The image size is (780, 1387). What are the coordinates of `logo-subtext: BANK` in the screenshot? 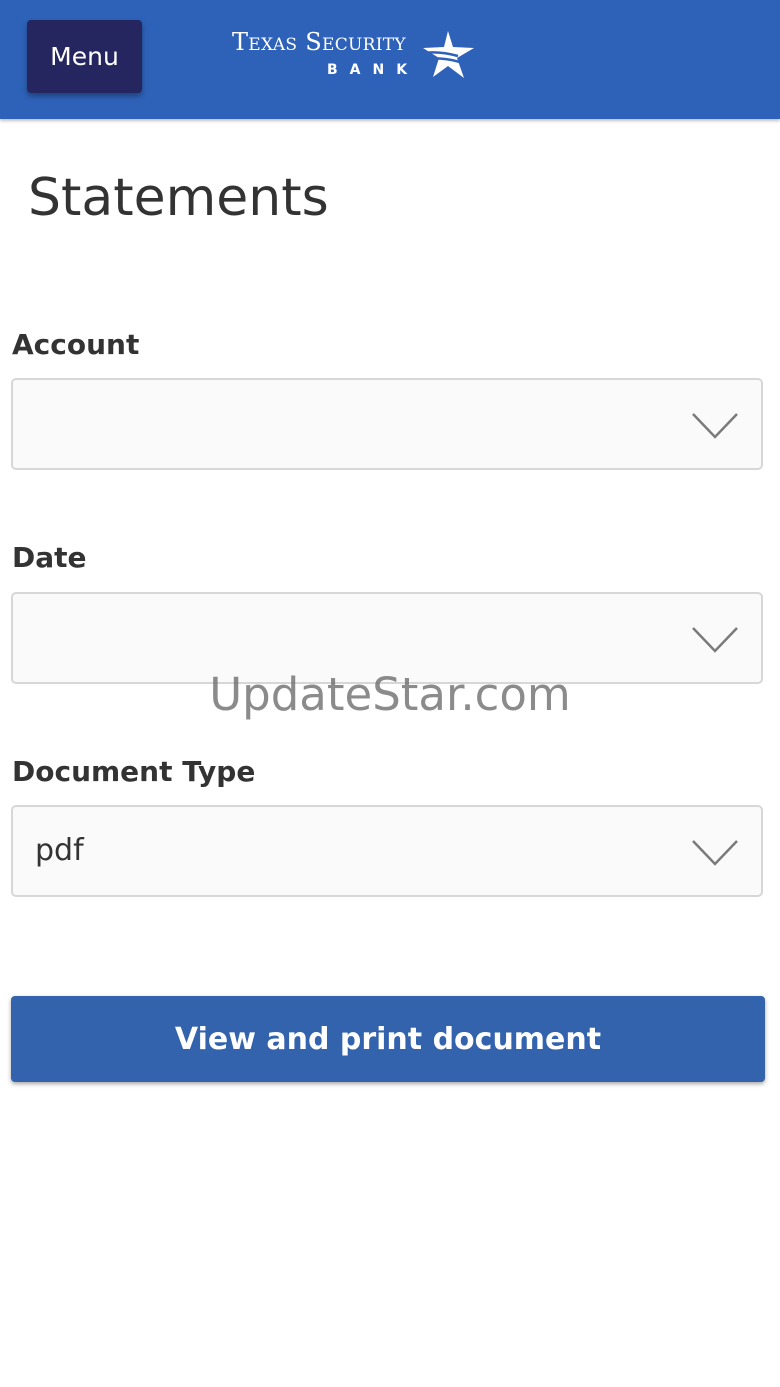 It's located at (373, 70).